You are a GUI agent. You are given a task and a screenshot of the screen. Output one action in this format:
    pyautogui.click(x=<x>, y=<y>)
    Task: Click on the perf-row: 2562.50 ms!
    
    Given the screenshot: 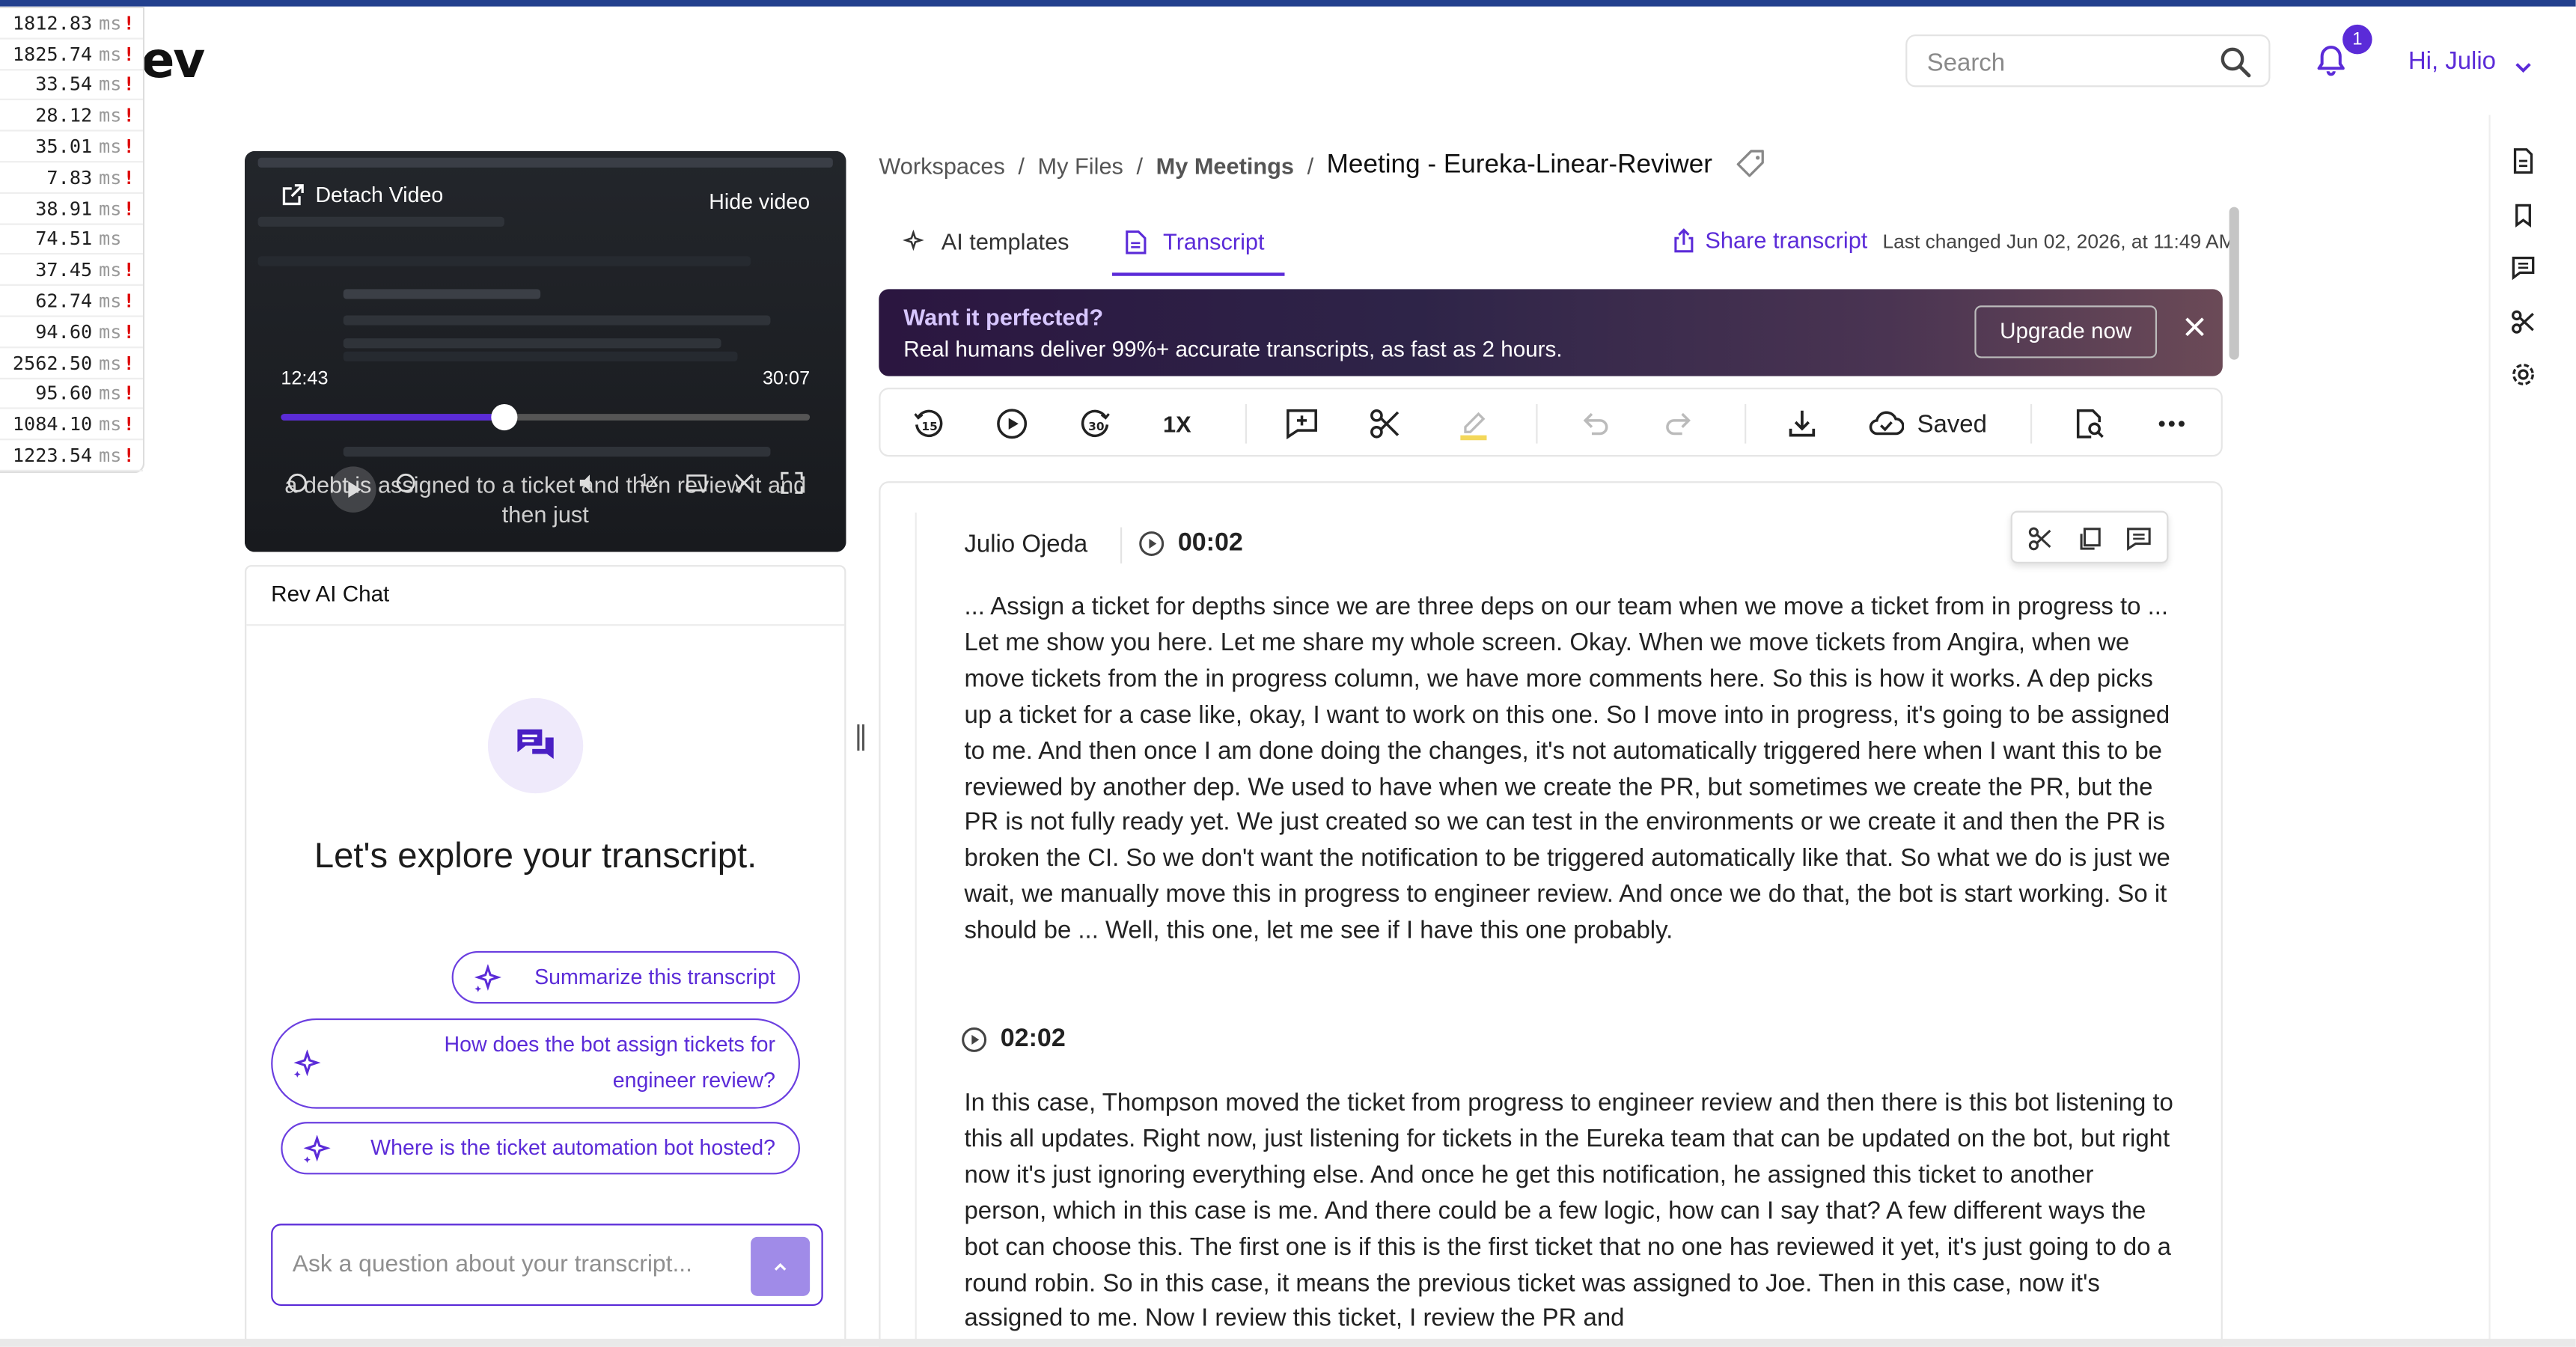 What is the action you would take?
    pyautogui.click(x=71, y=363)
    